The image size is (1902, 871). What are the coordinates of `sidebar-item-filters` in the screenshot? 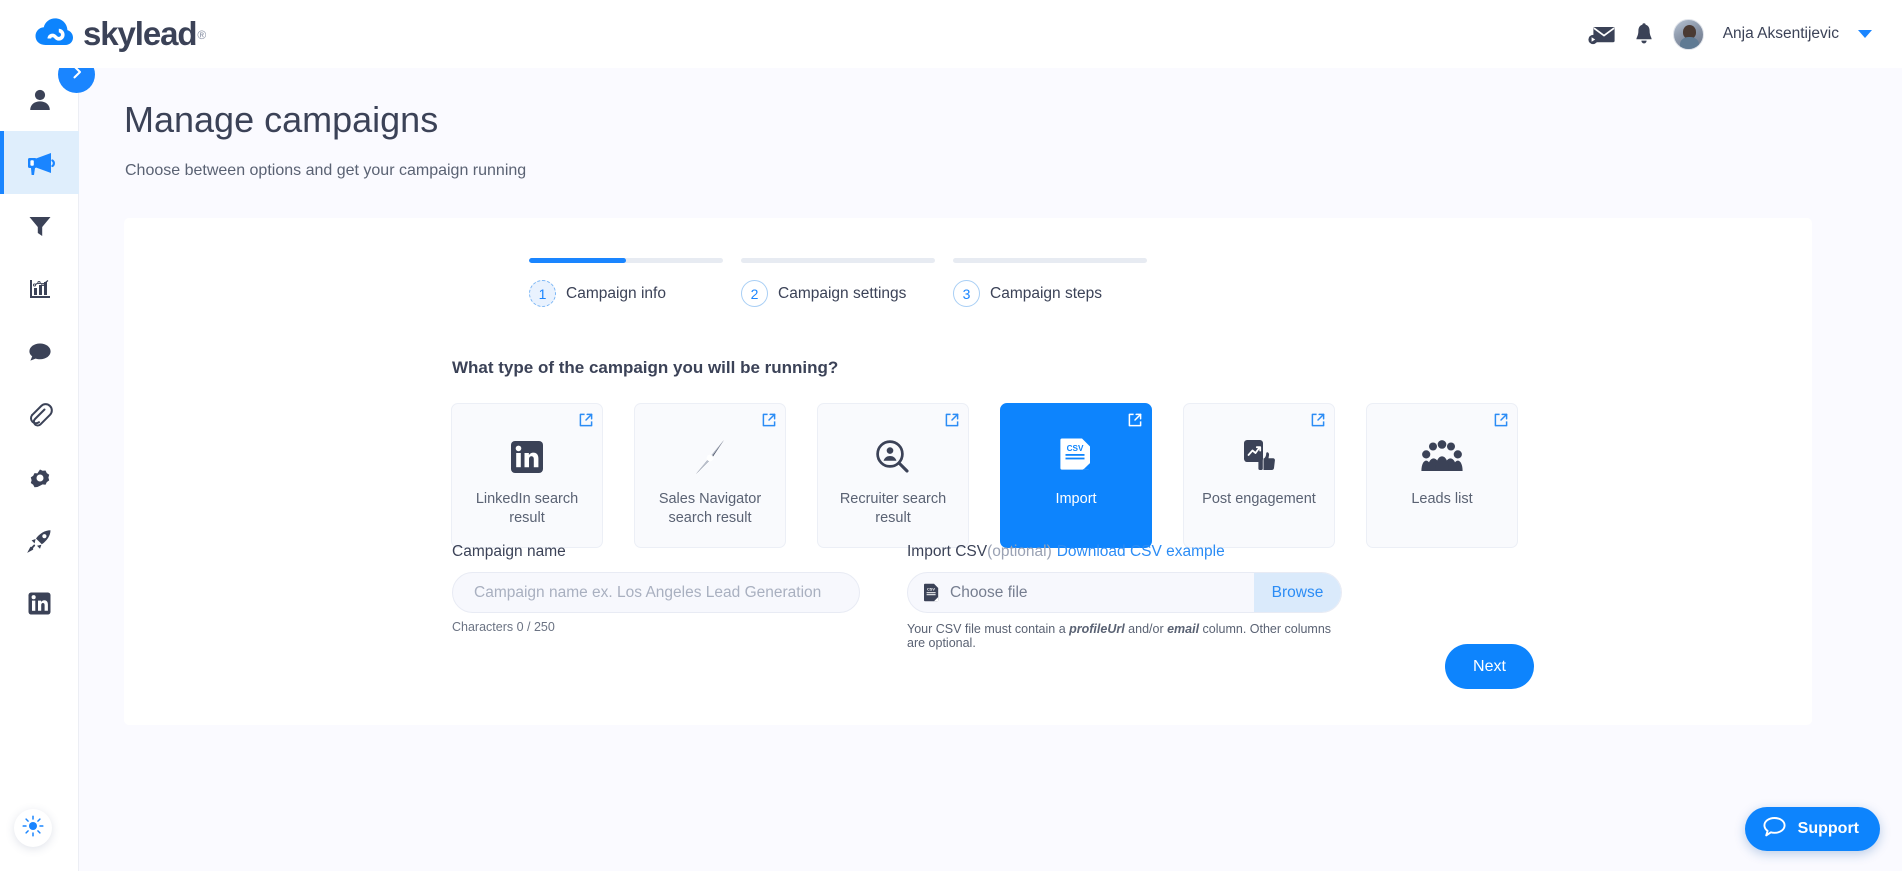 It's located at (39, 225).